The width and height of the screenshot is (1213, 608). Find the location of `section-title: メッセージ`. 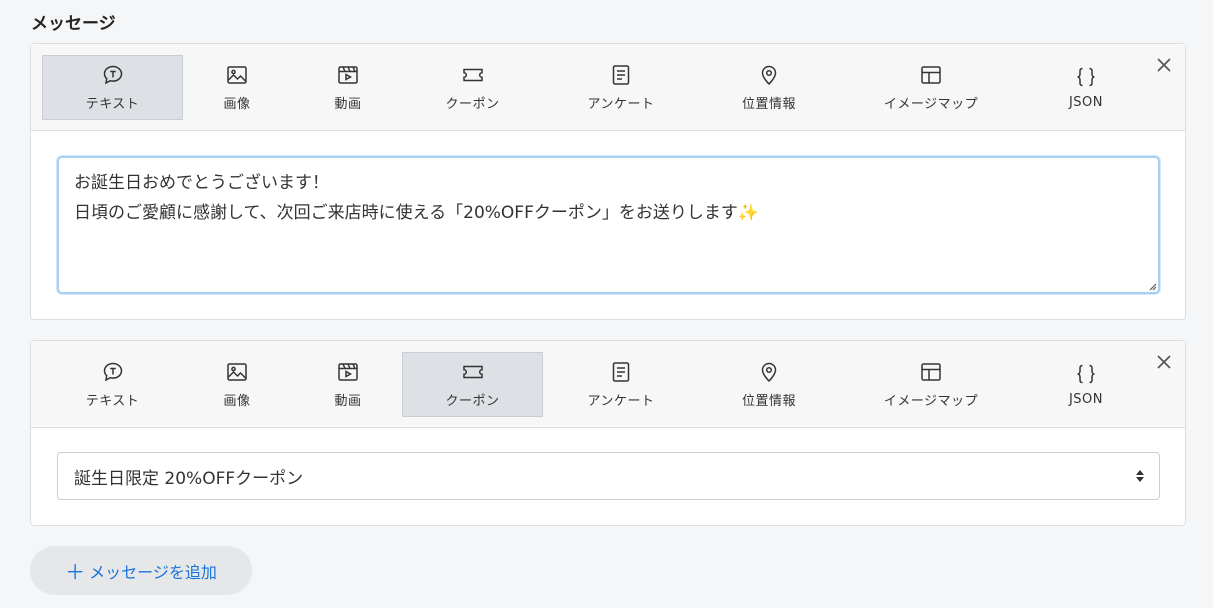

section-title: メッセージ is located at coordinates (73, 24).